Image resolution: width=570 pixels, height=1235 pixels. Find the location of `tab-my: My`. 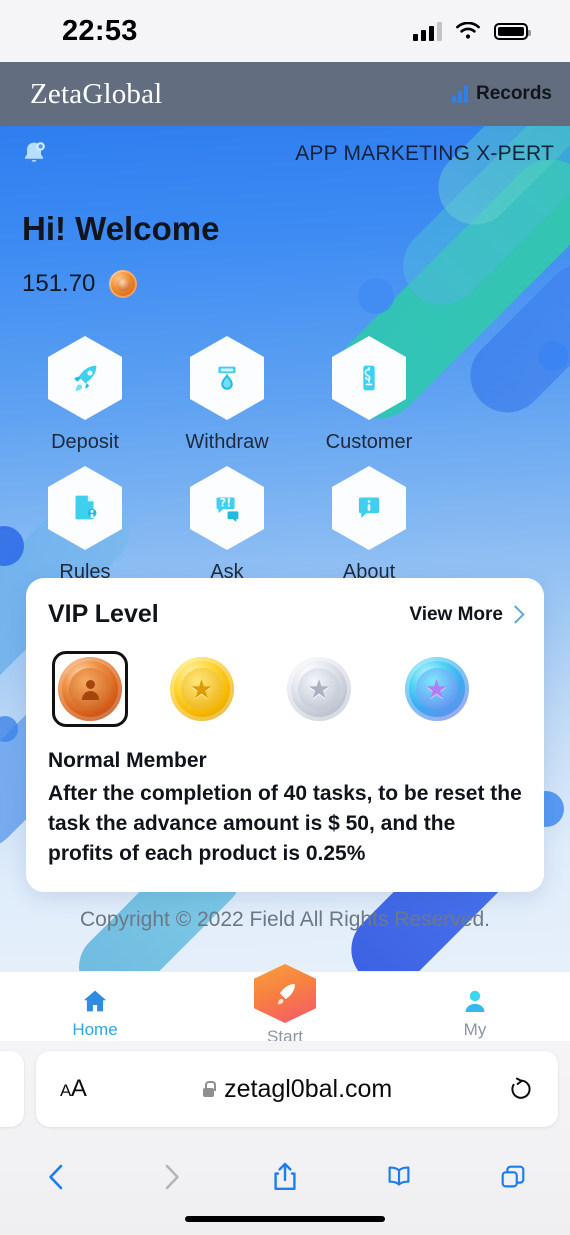

tab-my: My is located at coordinates (475, 1009).